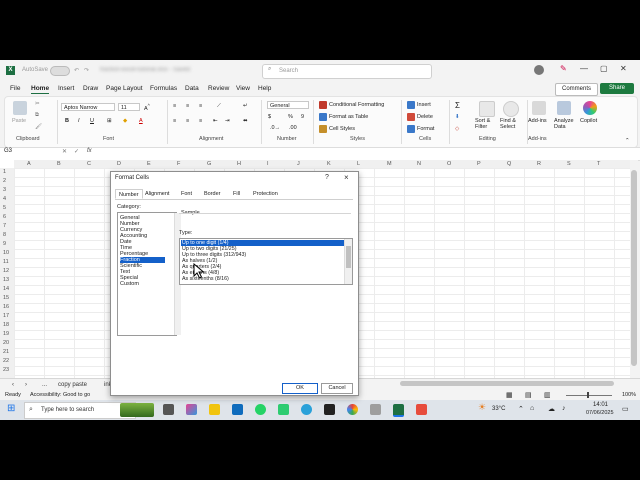 This screenshot has height=480, width=640. Describe the element at coordinates (92, 121) in the screenshot. I see `underline-button: U` at that location.